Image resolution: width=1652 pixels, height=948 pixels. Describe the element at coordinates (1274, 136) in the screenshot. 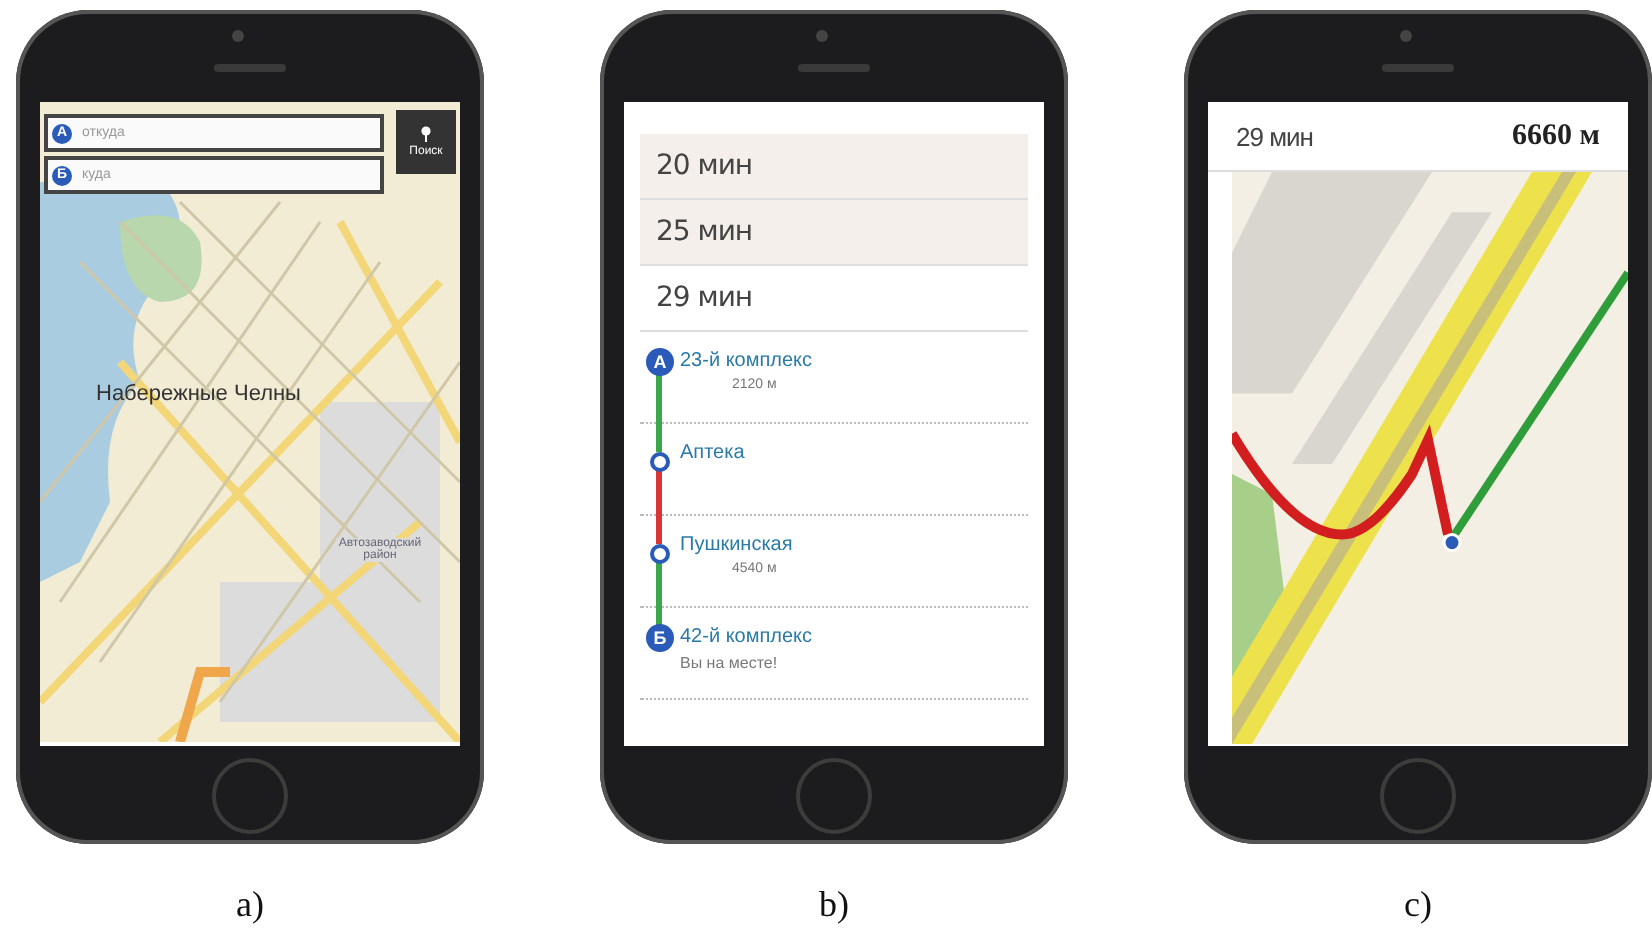

I see `route-time: 29 мин` at that location.